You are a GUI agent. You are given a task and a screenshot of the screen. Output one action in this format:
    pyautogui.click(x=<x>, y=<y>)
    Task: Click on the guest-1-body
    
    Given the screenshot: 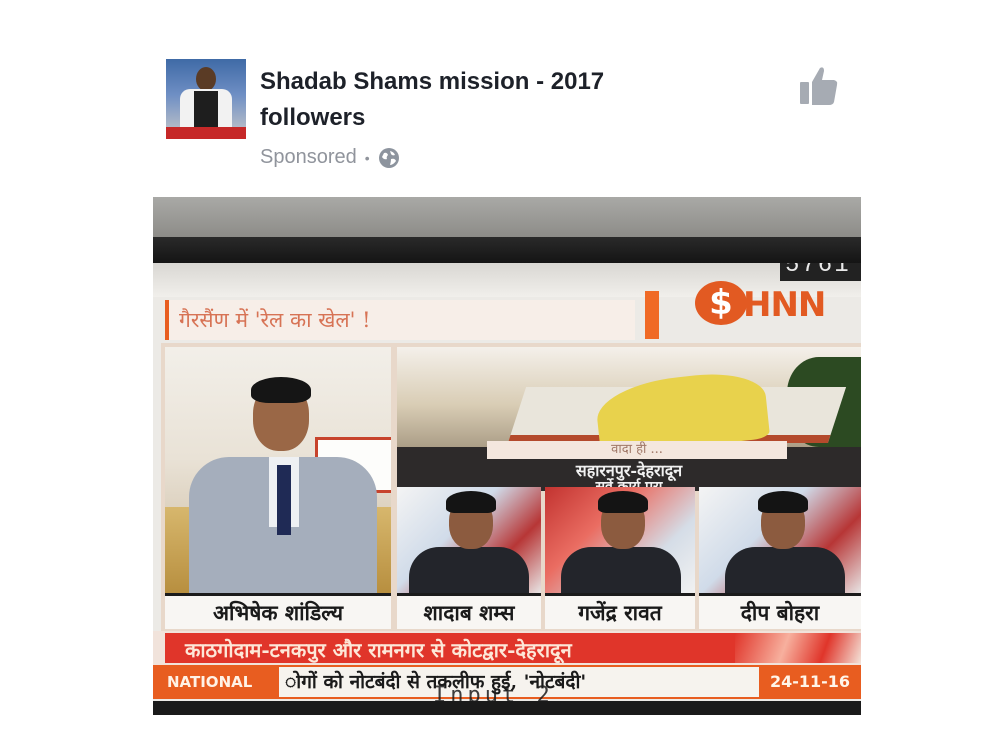 What is the action you would take?
    pyautogui.click(x=469, y=571)
    